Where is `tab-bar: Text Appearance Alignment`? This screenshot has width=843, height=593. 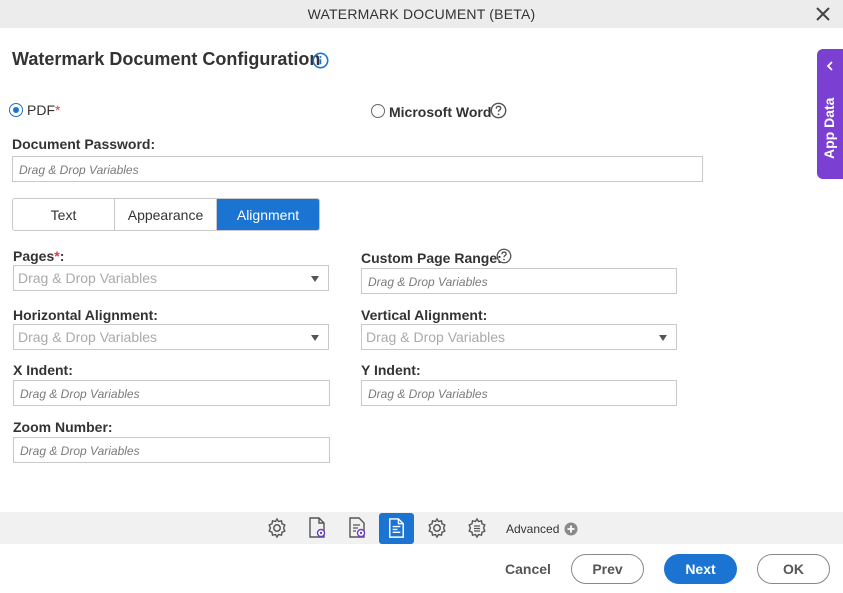
tab-bar: Text Appearance Alignment is located at coordinates (166, 214).